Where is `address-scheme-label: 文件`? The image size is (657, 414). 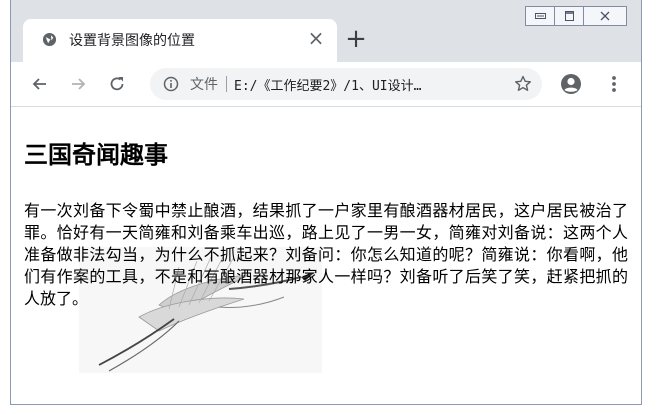 address-scheme-label: 文件 is located at coordinates (204, 85).